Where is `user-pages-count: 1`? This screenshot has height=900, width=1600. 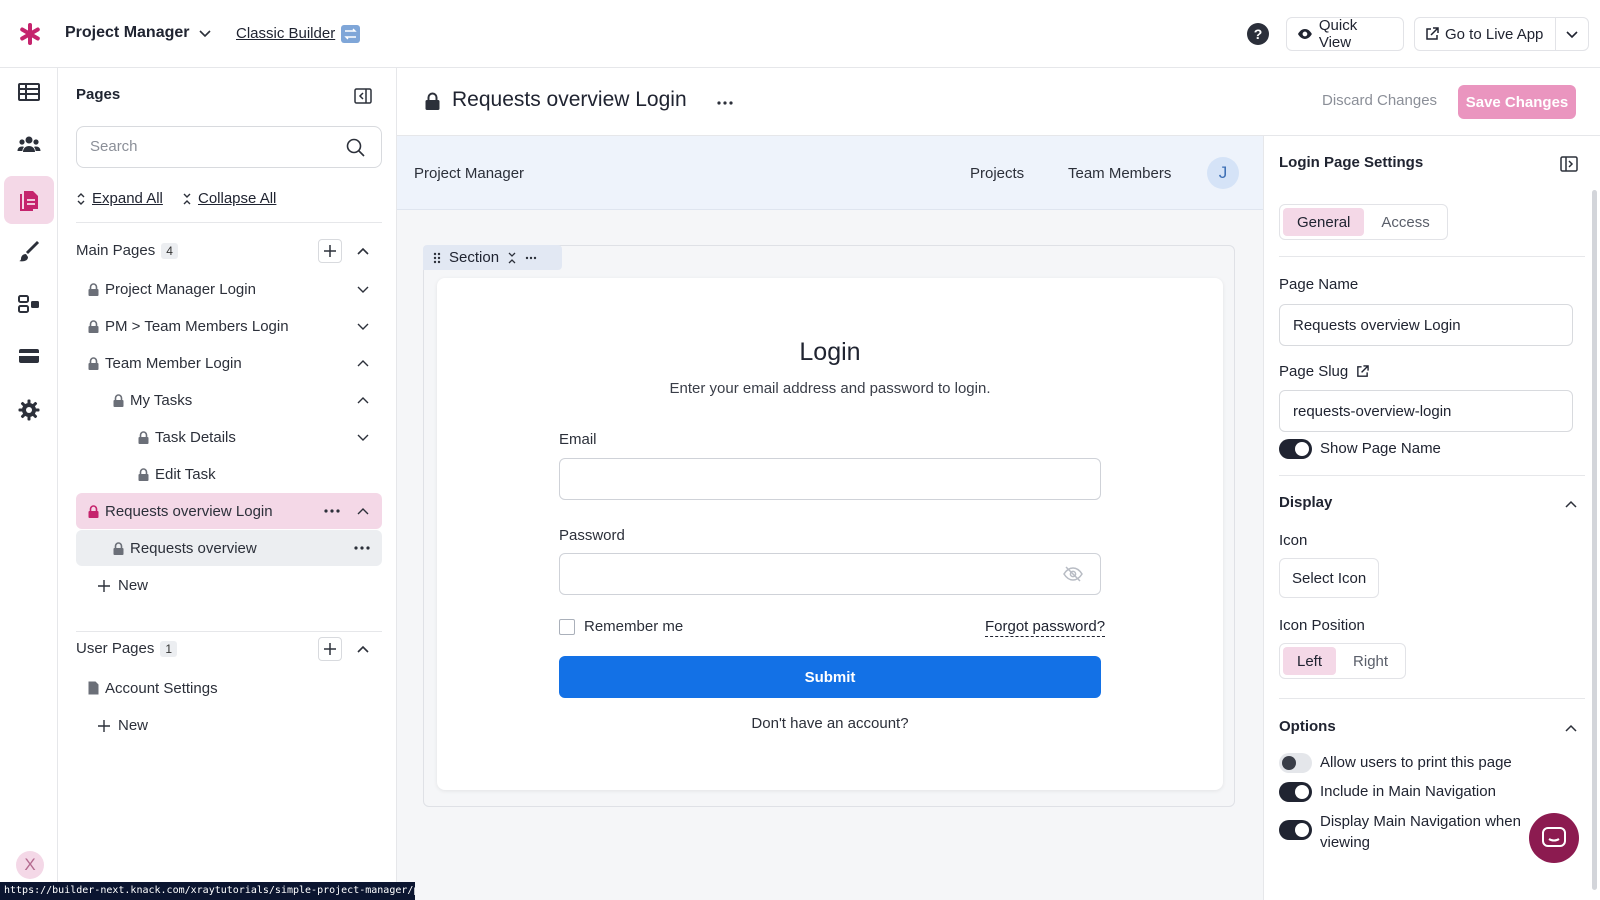
user-pages-count: 1 is located at coordinates (169, 648).